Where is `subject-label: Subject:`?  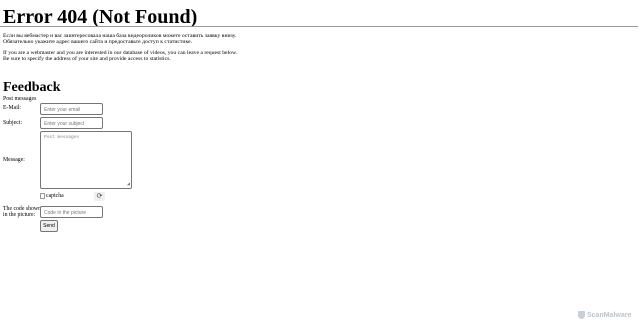
subject-label: Subject: is located at coordinates (12, 123).